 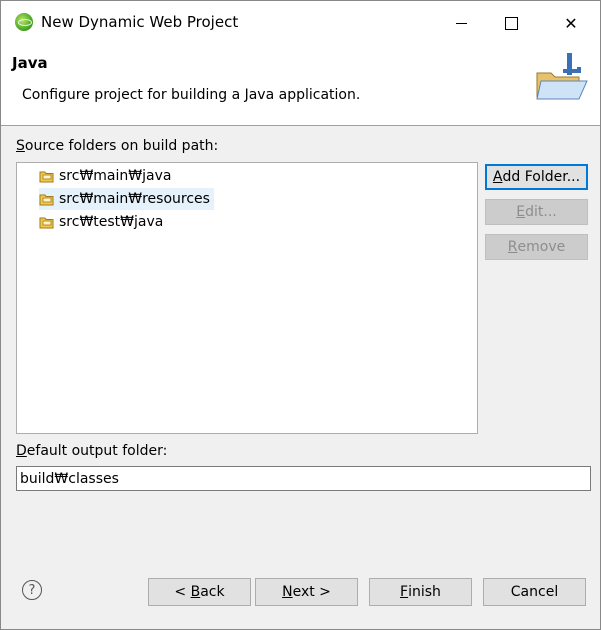 I want to click on maximize-icon, so click(x=511, y=23).